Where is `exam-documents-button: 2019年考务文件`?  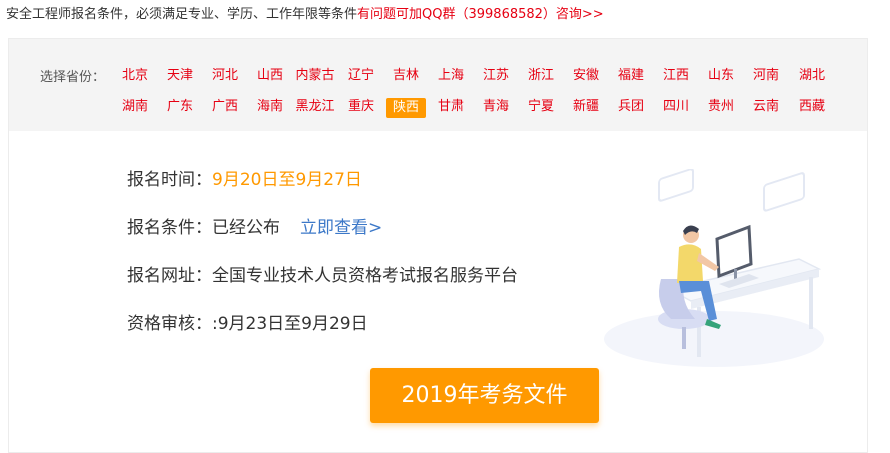
exam-documents-button: 2019年考务文件 is located at coordinates (484, 395).